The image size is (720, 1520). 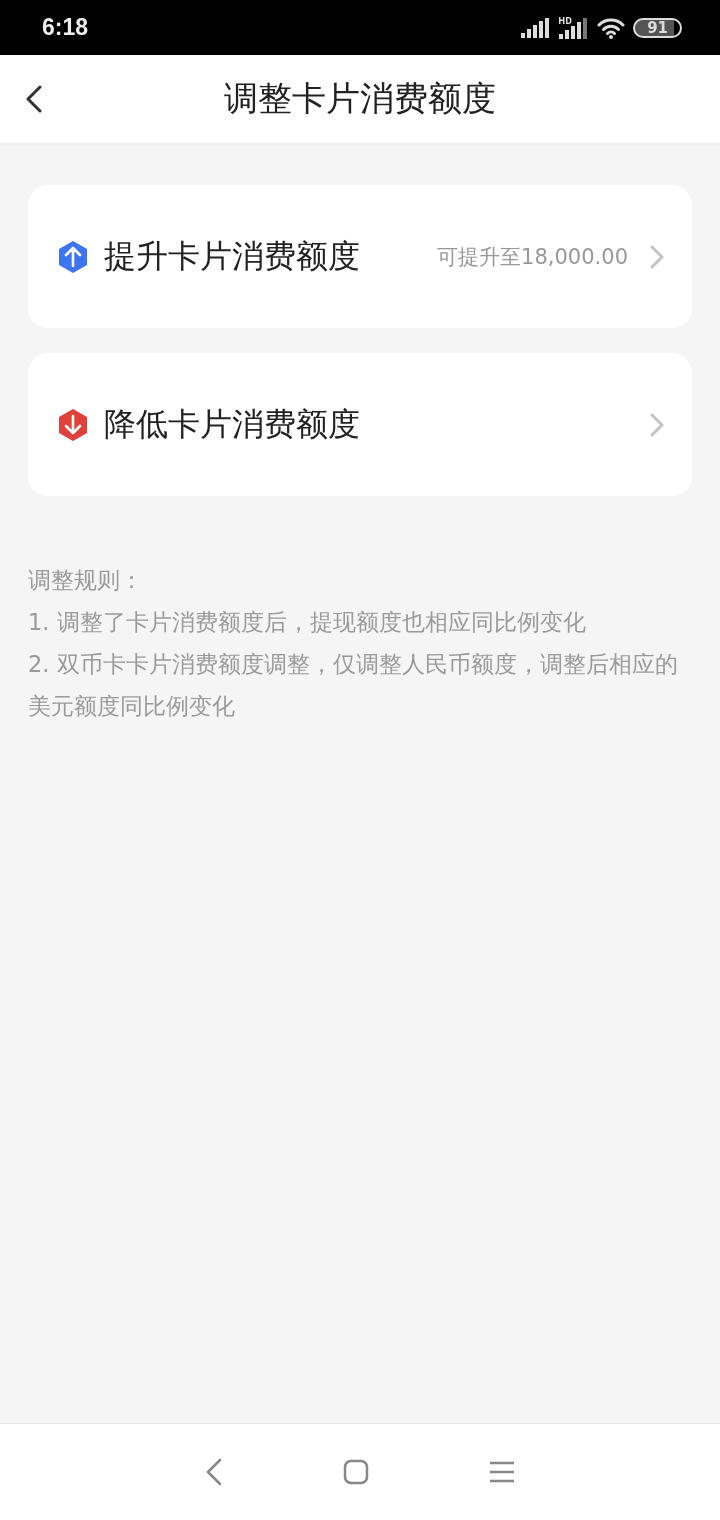 I want to click on option-label: 降低卡片消费额度, so click(x=232, y=424).